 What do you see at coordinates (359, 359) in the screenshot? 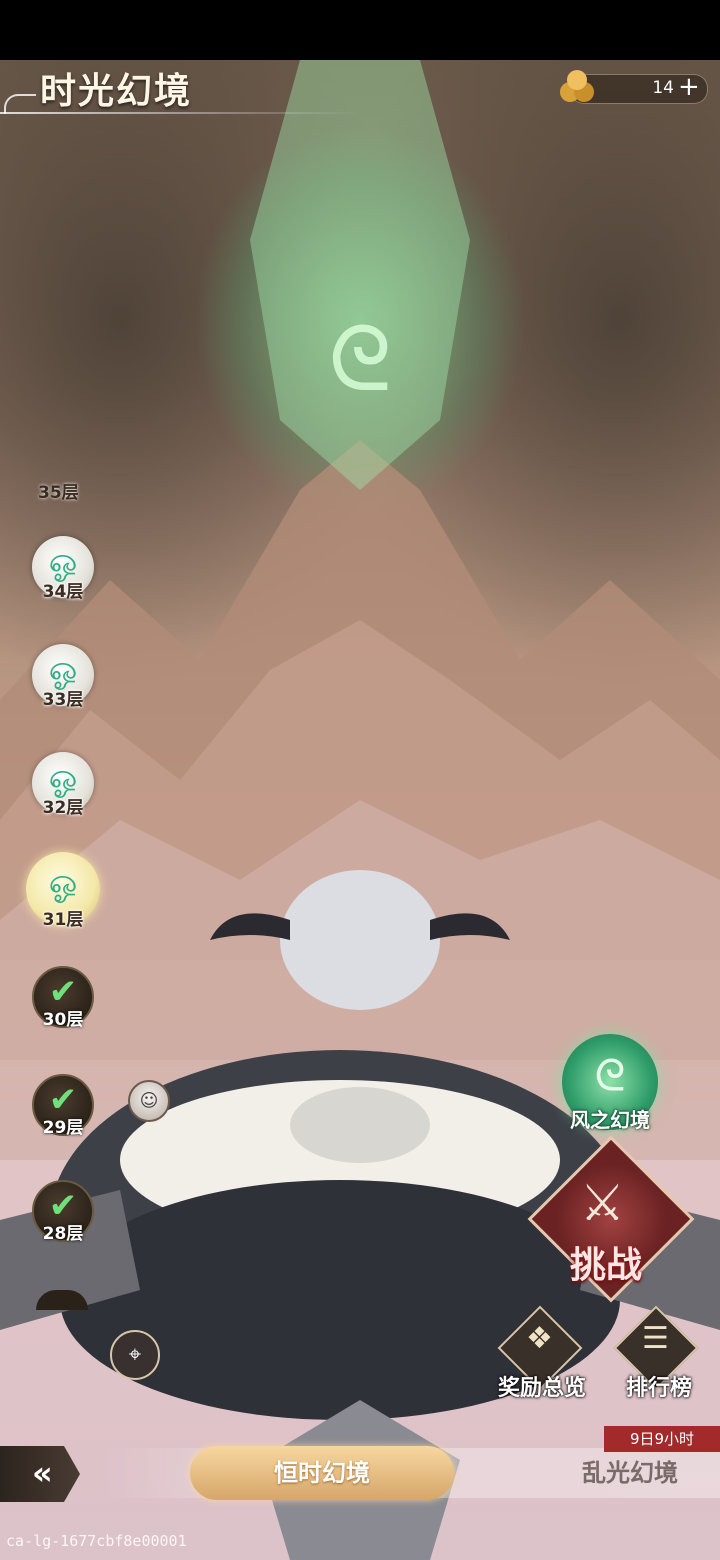
I see `svg-text: ᘓ` at bounding box center [359, 359].